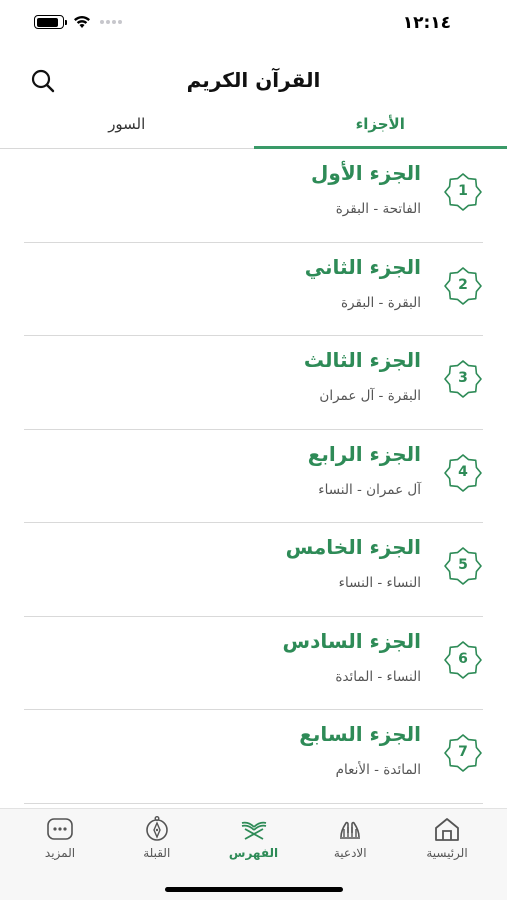 The height and width of the screenshot is (900, 507). What do you see at coordinates (253, 757) in the screenshot?
I see `juz-list-item: 7 الجزء السابع المائدة - الأنعام` at bounding box center [253, 757].